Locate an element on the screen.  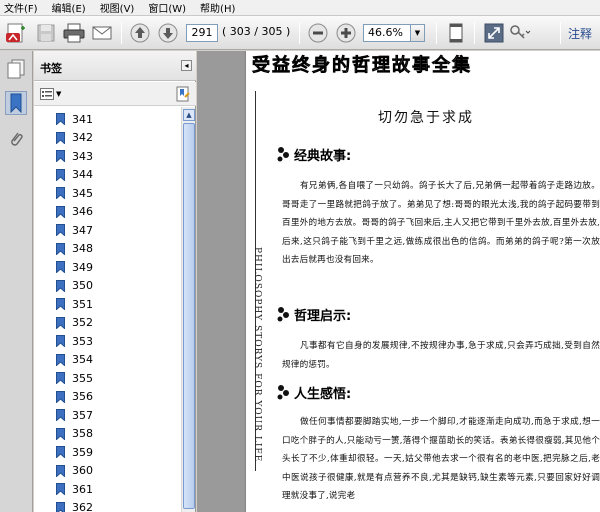
bookmark-label: 355 is located at coordinates (82, 378).